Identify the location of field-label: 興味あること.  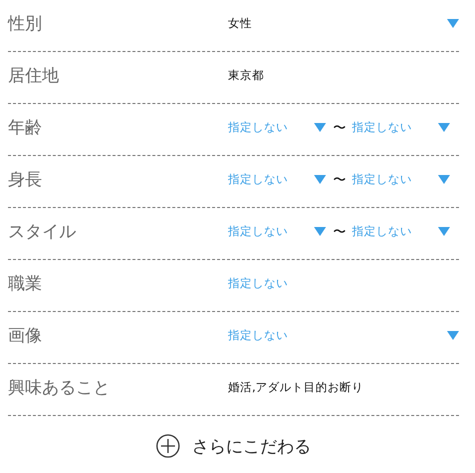
(59, 388).